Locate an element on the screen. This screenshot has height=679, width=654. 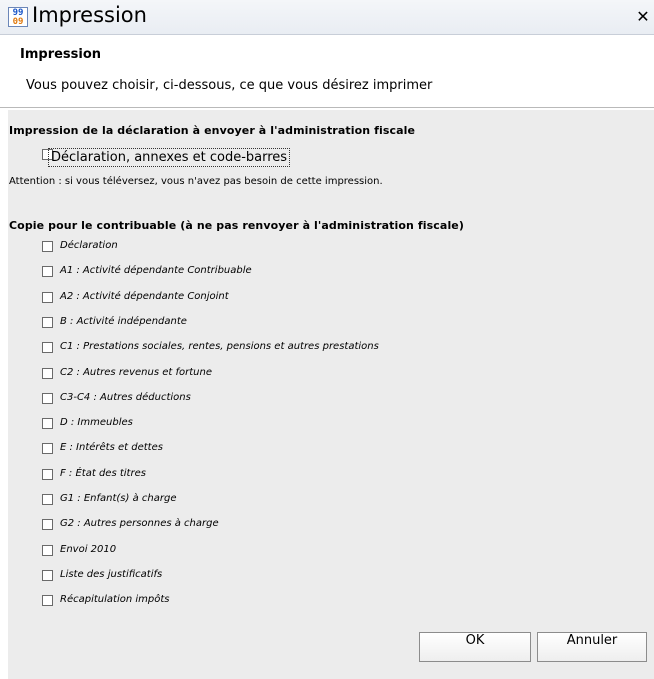
declaration-checkbox-label: Déclaration, annexes et code-barres is located at coordinates (169, 157).